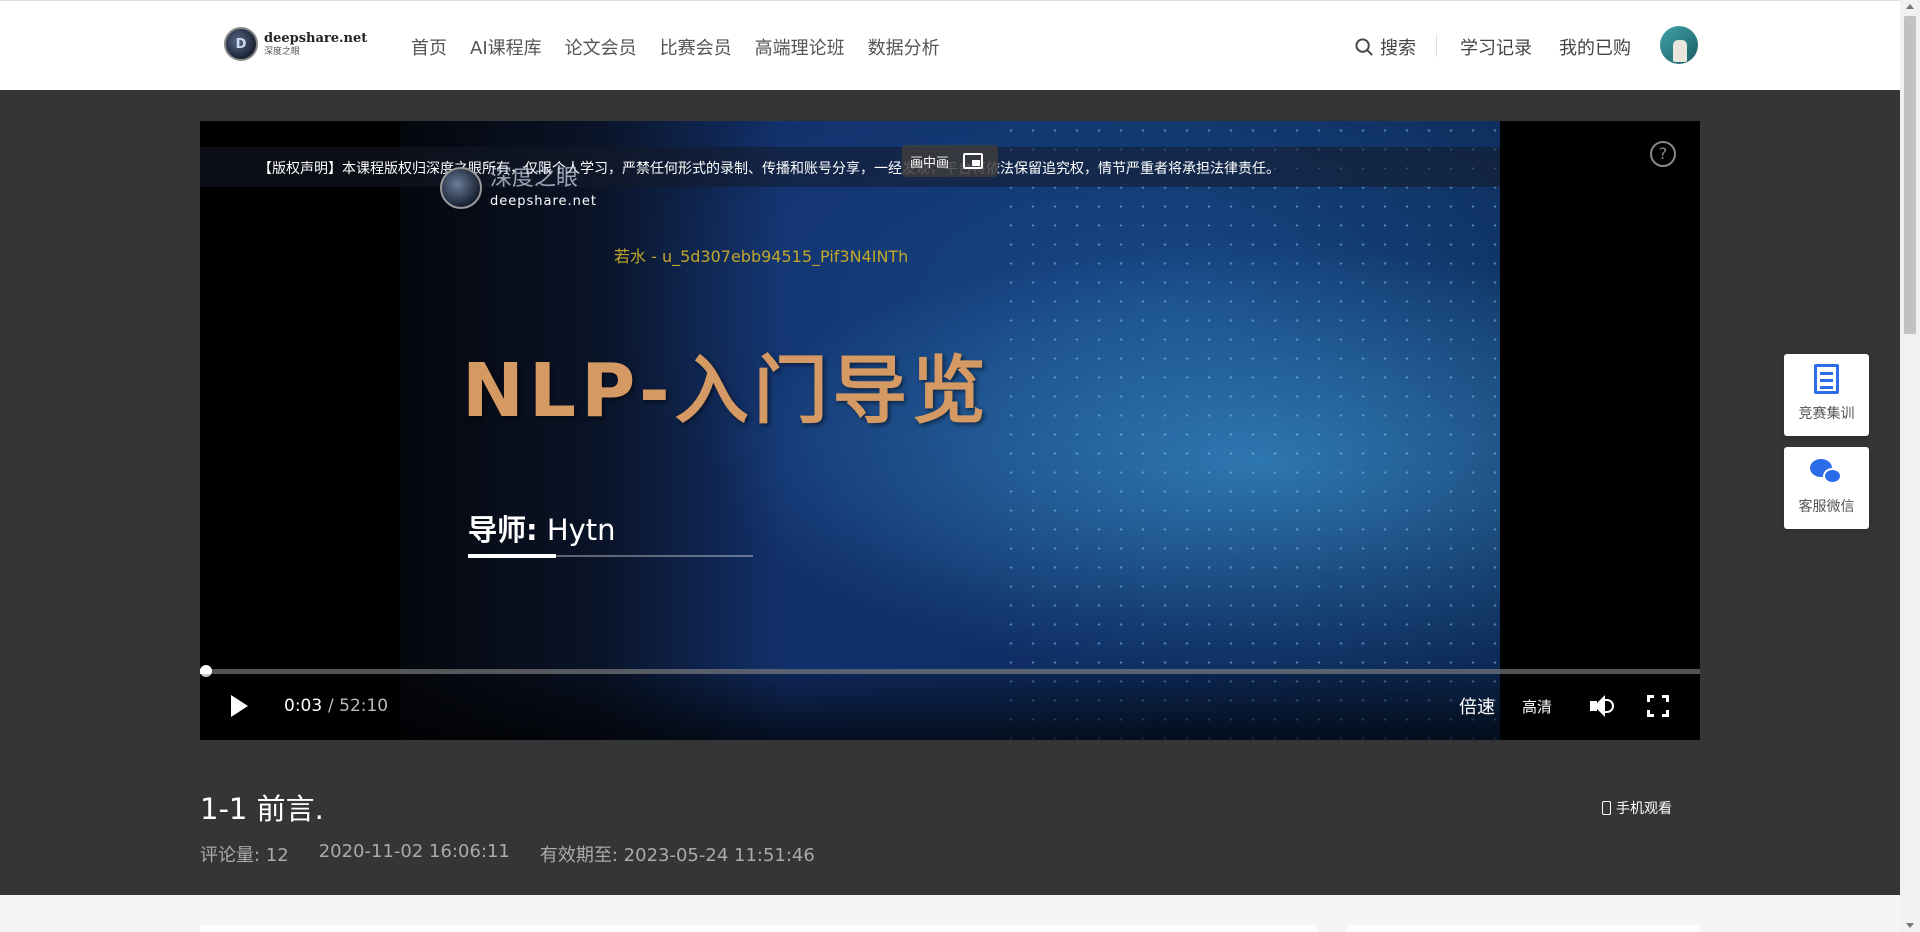 The width and height of the screenshot is (1920, 932). I want to click on study-record-link: 学习记录, so click(1496, 47).